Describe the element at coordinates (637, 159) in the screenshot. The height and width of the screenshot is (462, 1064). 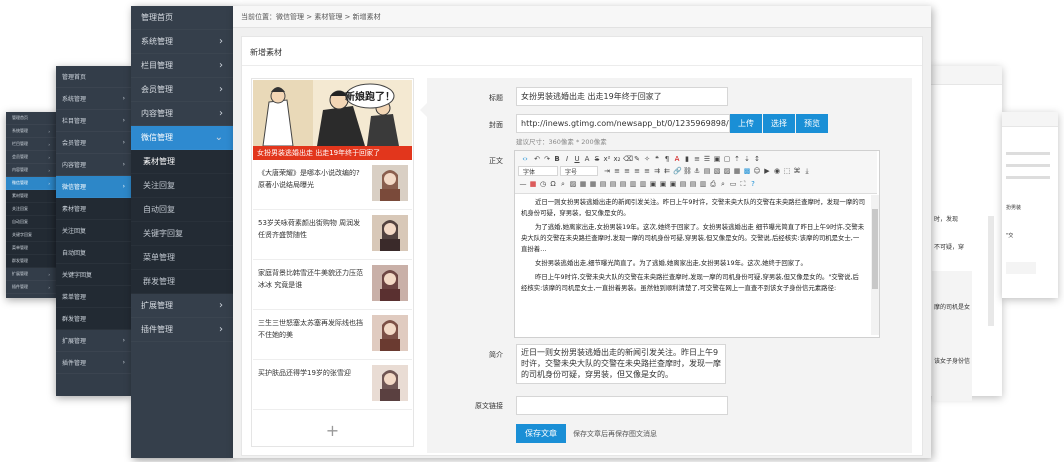
I see `format-brush-icon: ✎` at that location.